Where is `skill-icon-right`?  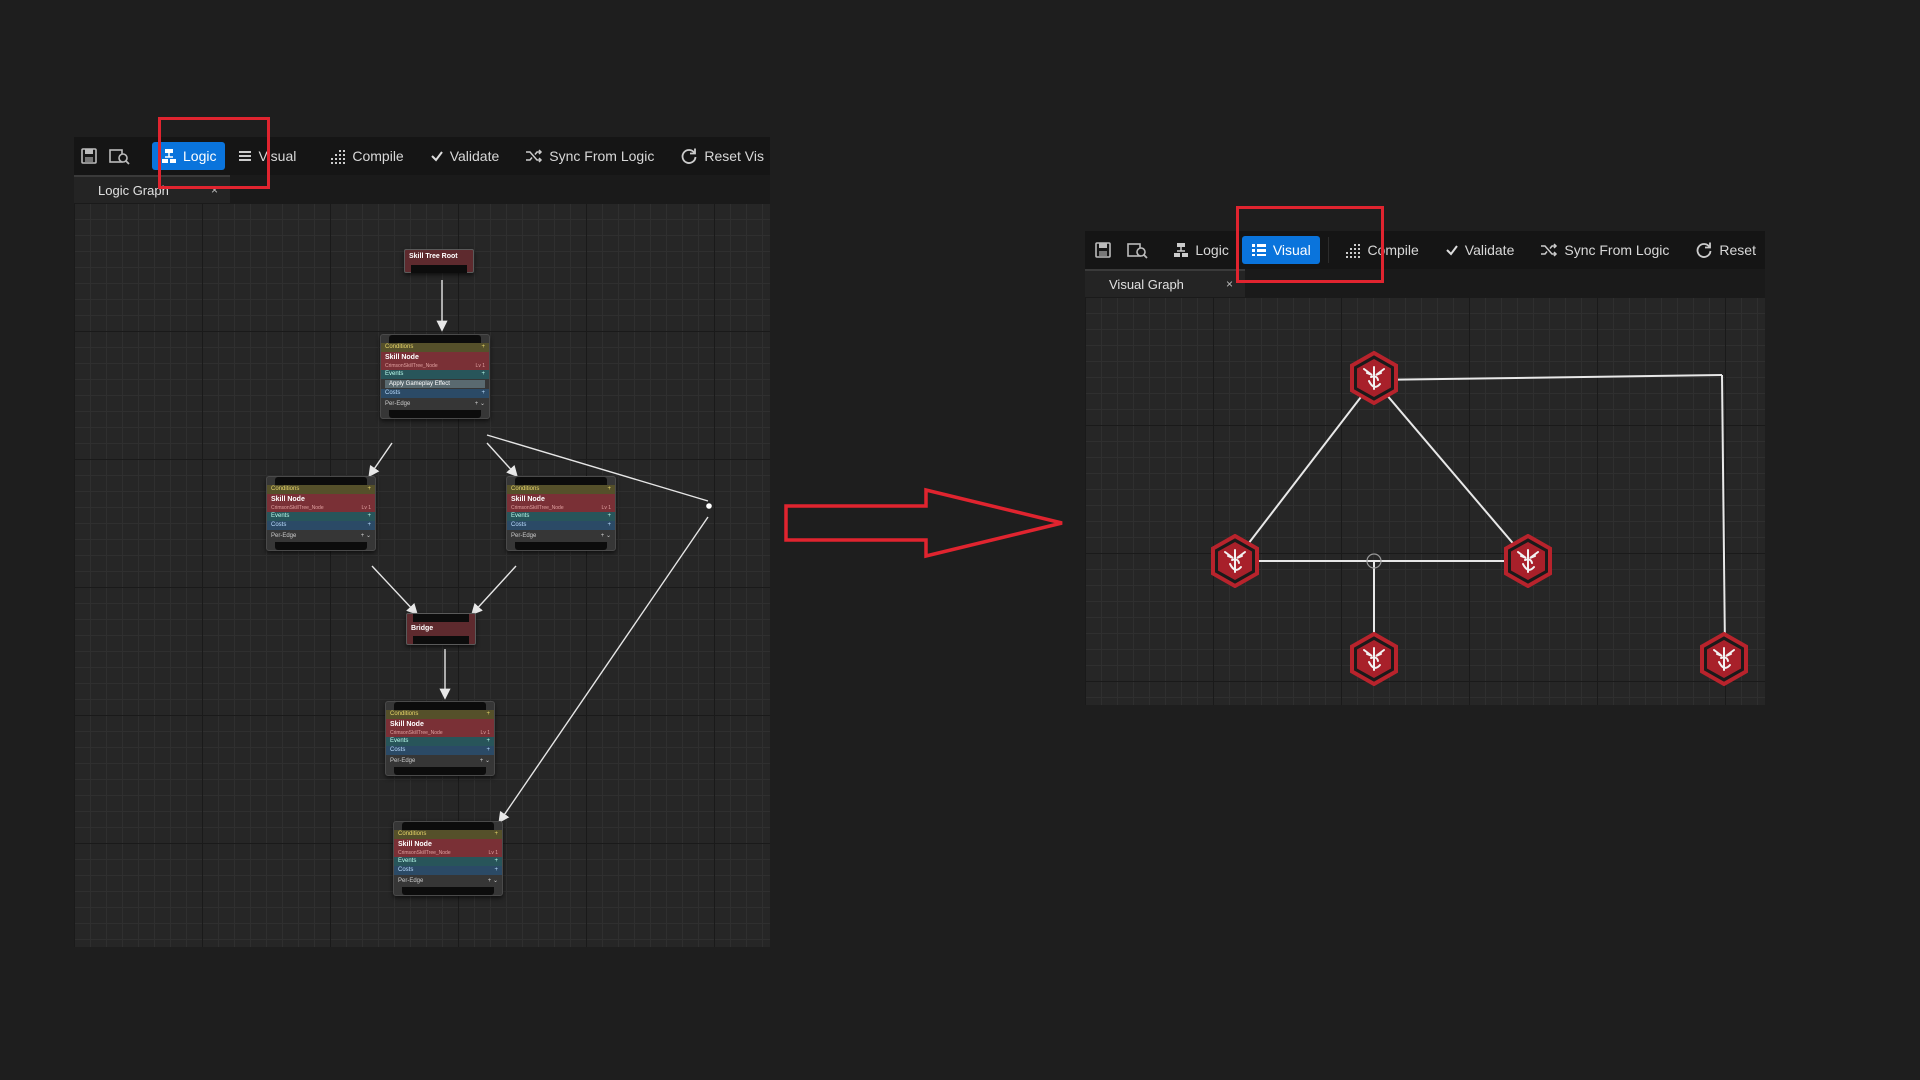 skill-icon-right is located at coordinates (1528, 561).